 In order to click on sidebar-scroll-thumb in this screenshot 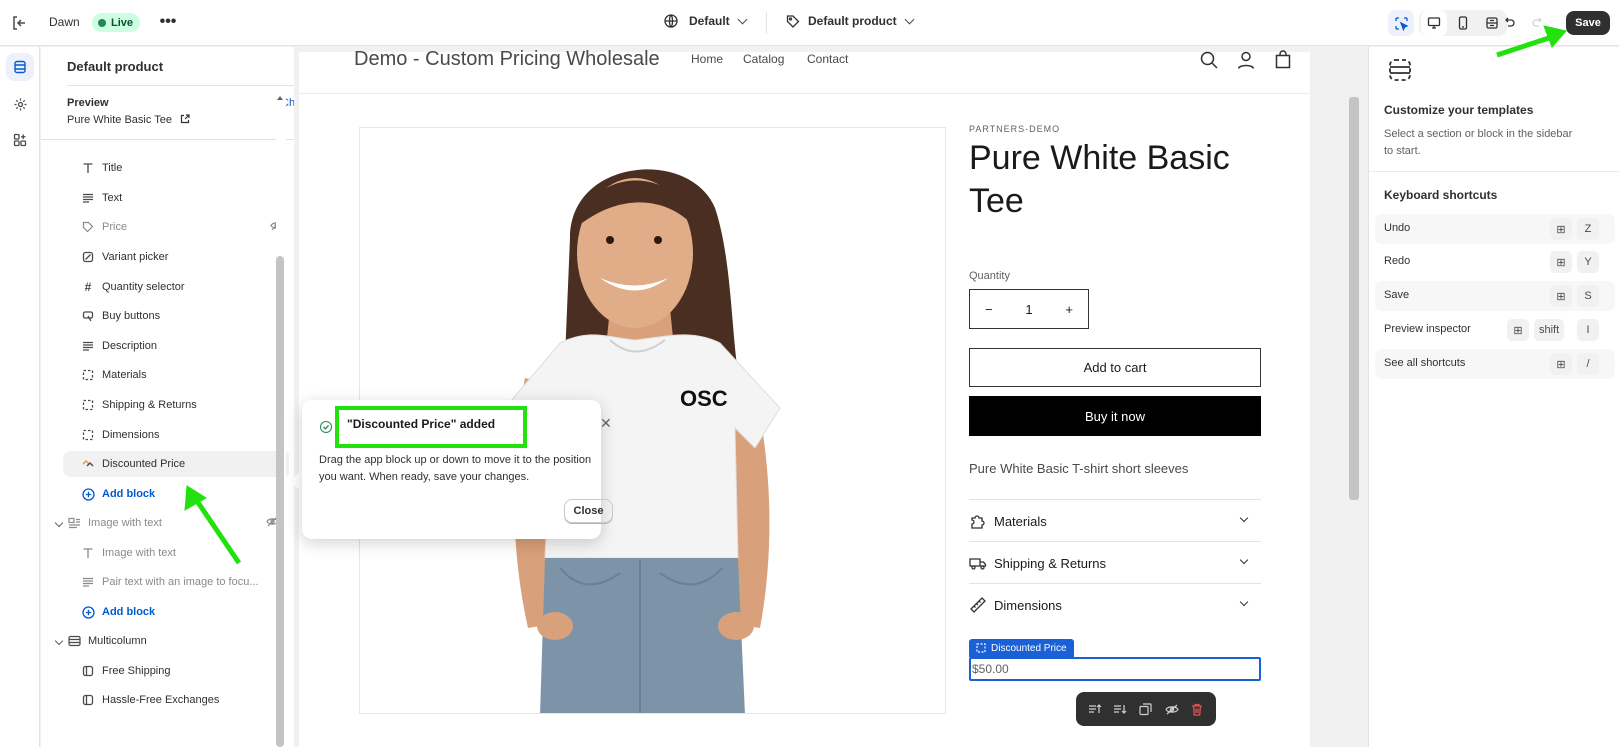, I will do `click(280, 501)`.